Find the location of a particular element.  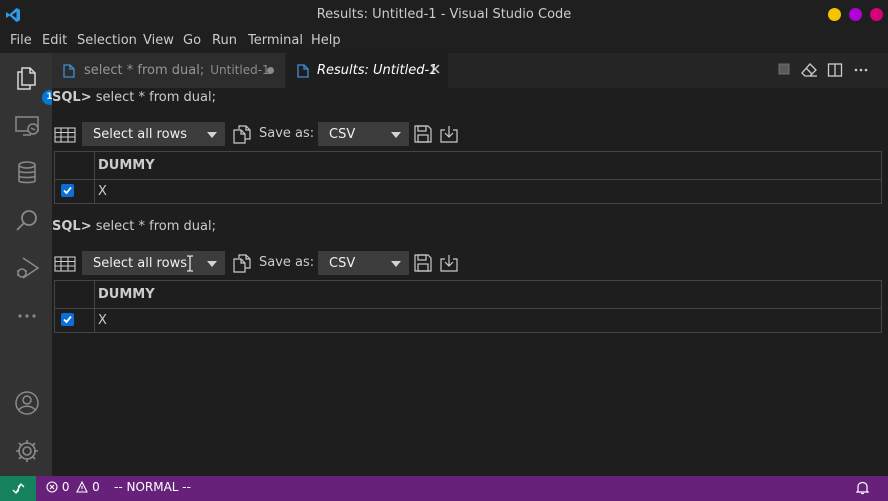

preview-file-icon is located at coordinates (303, 73).